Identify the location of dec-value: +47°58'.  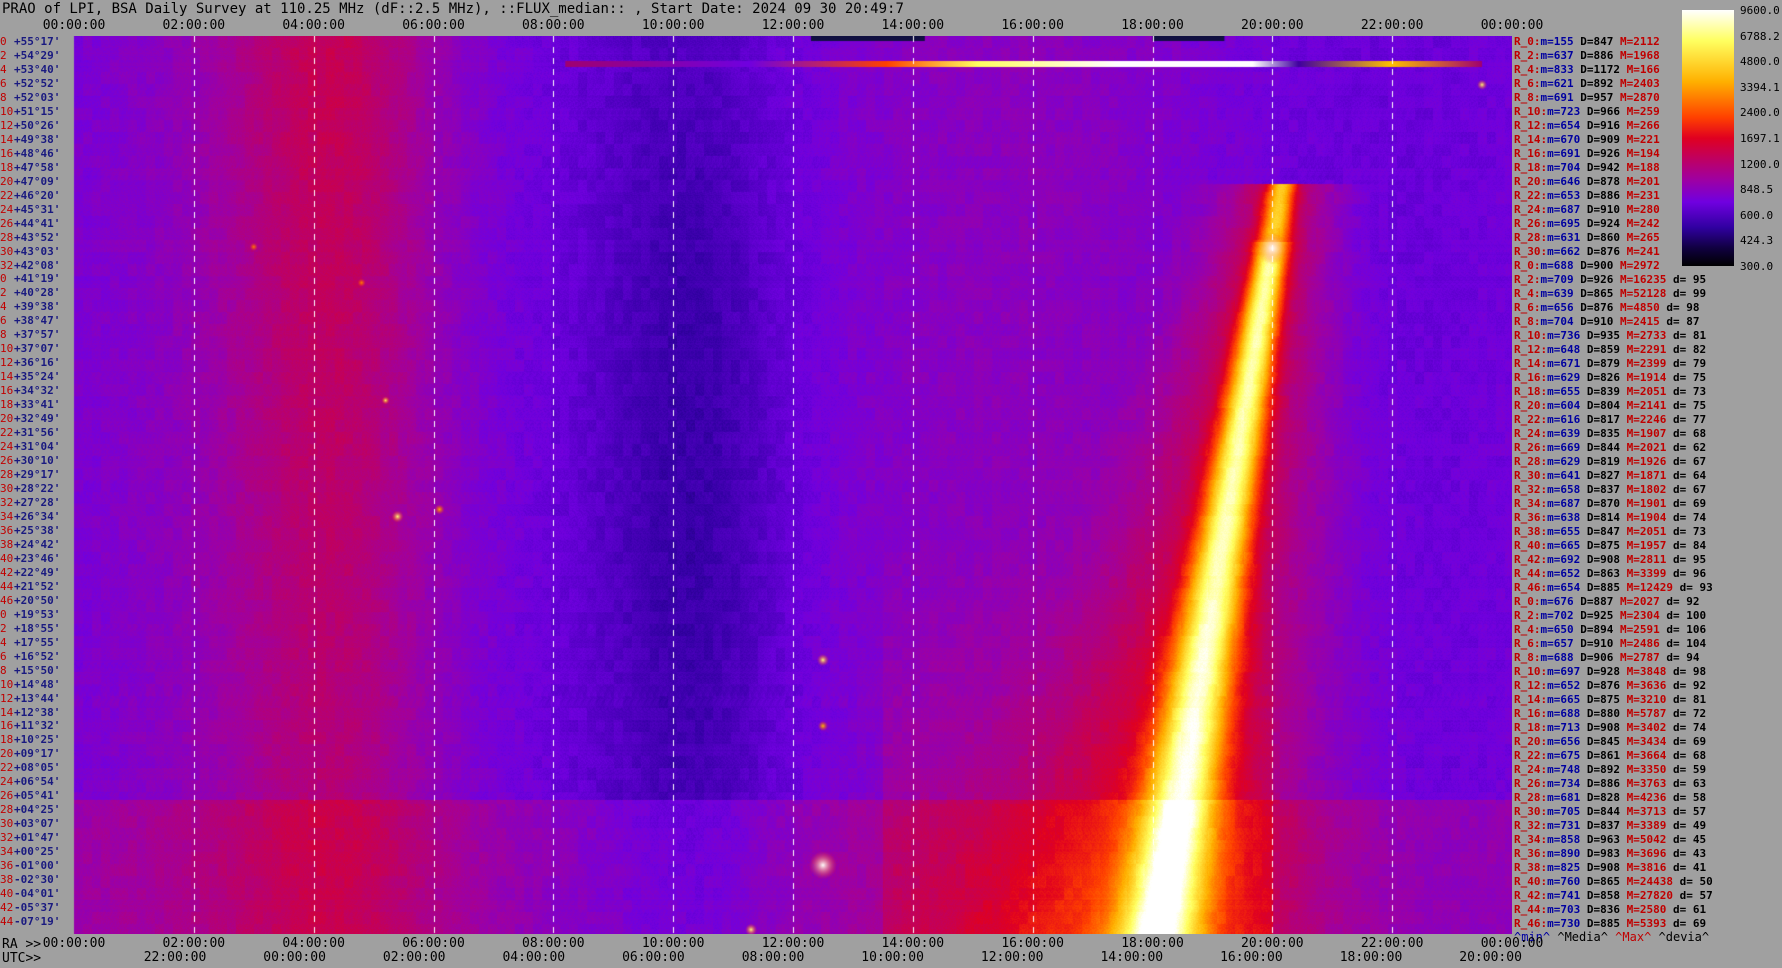
(37, 167).